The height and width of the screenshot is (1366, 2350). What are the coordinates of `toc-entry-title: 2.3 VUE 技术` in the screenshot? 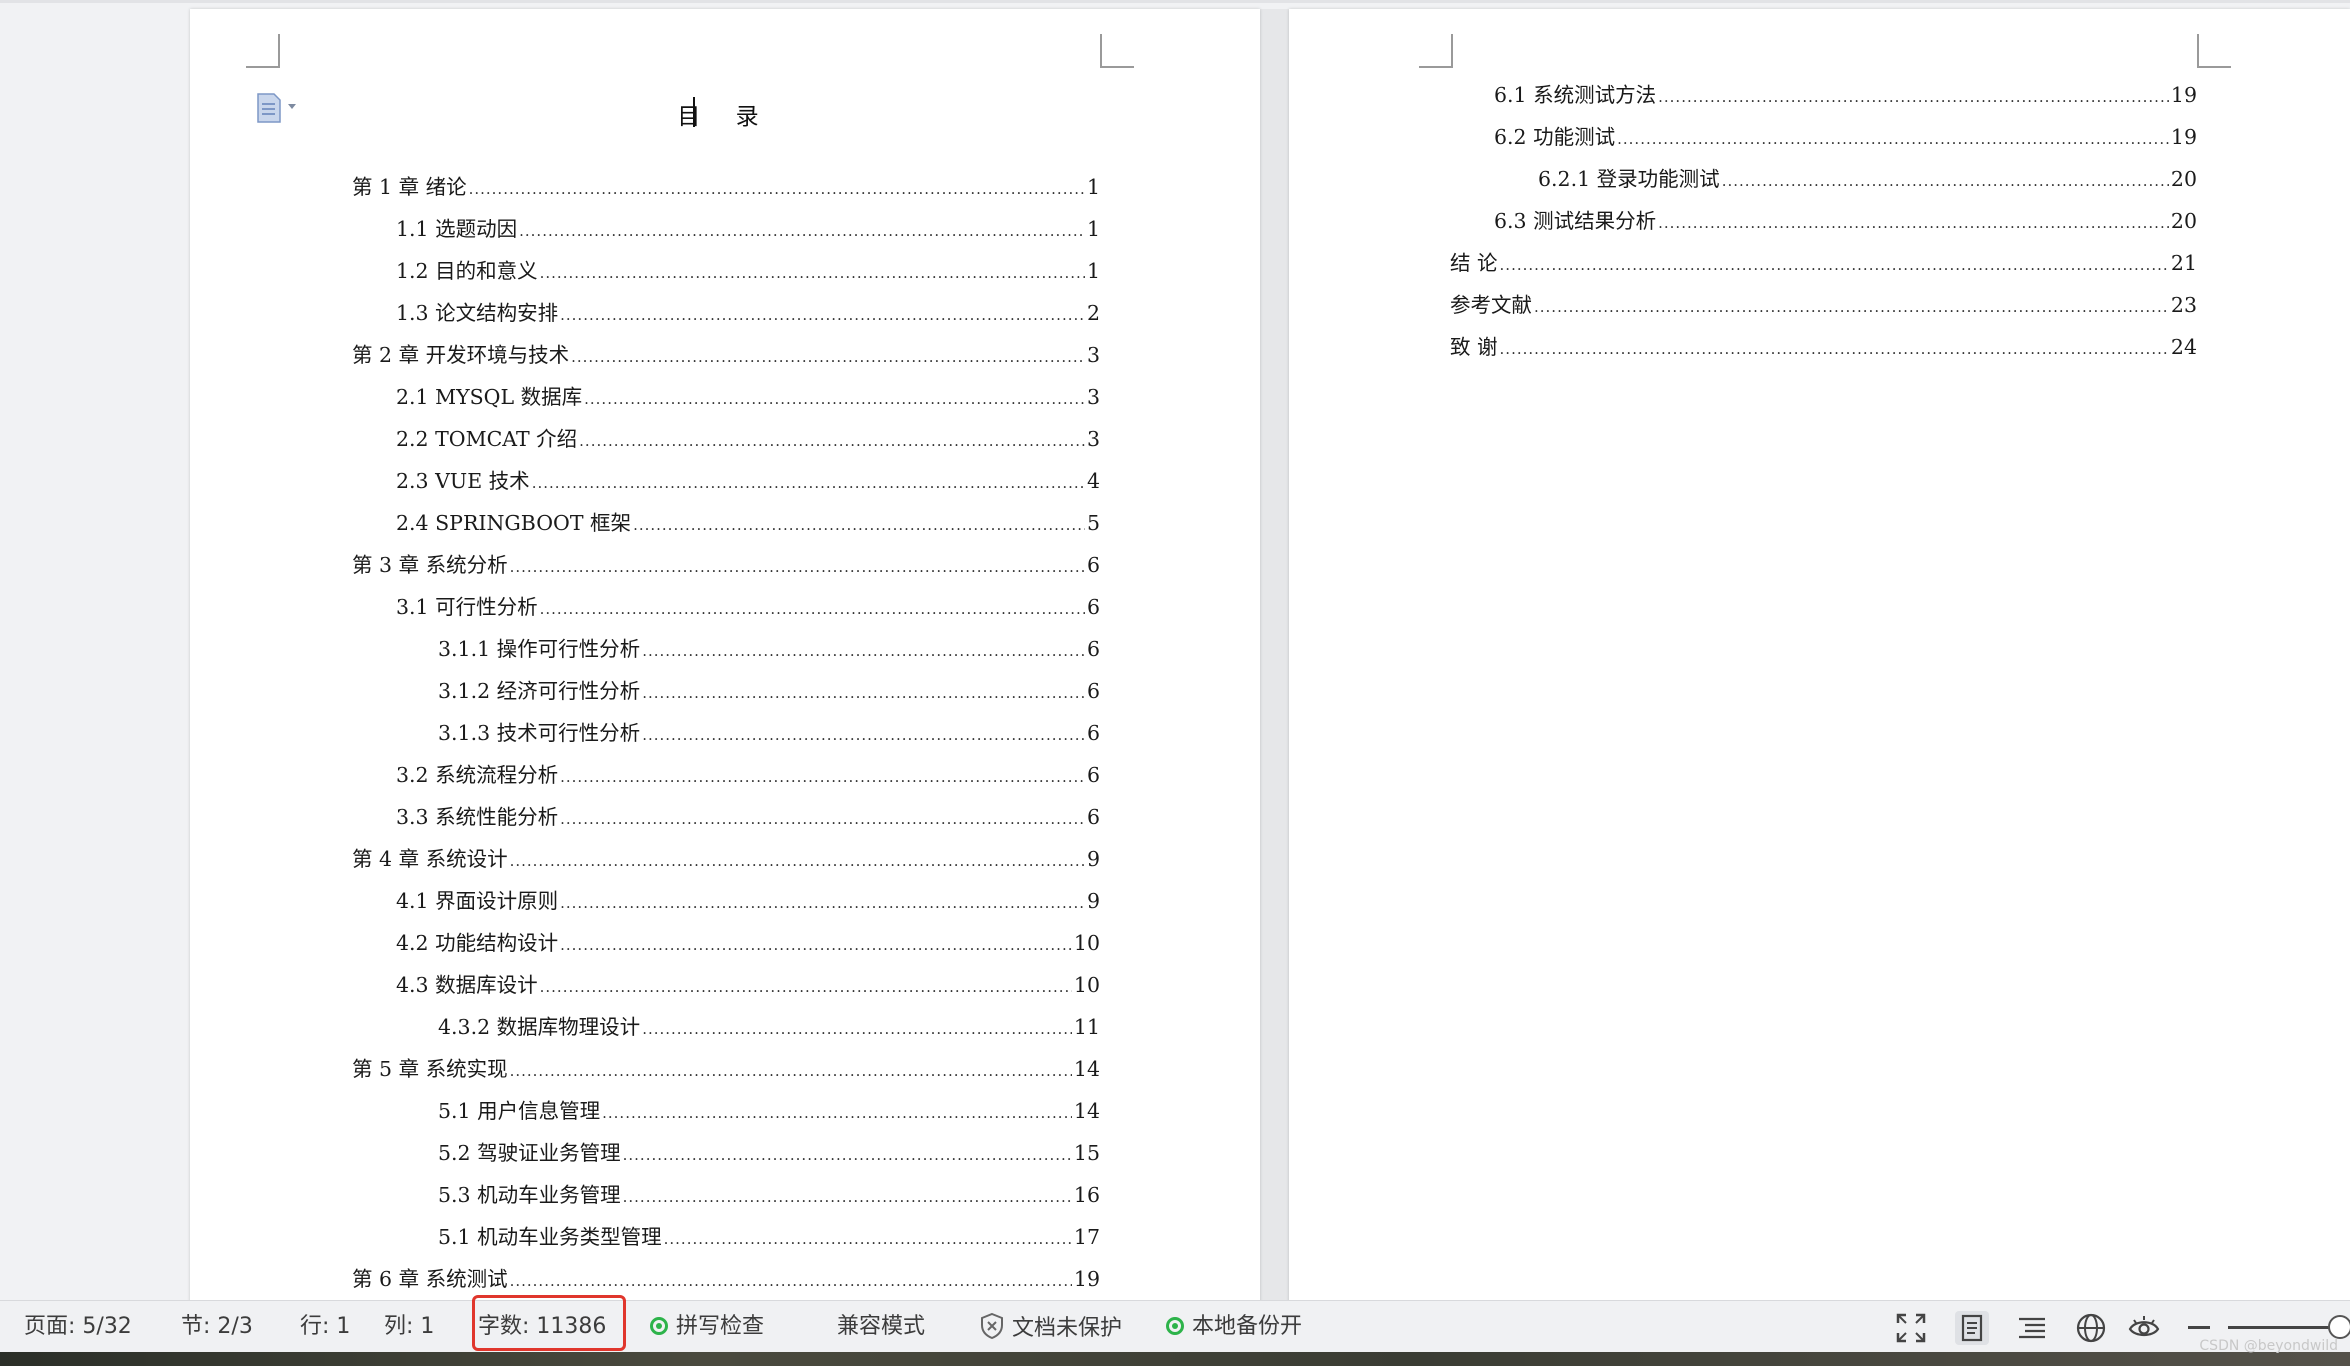 It's located at (463, 481).